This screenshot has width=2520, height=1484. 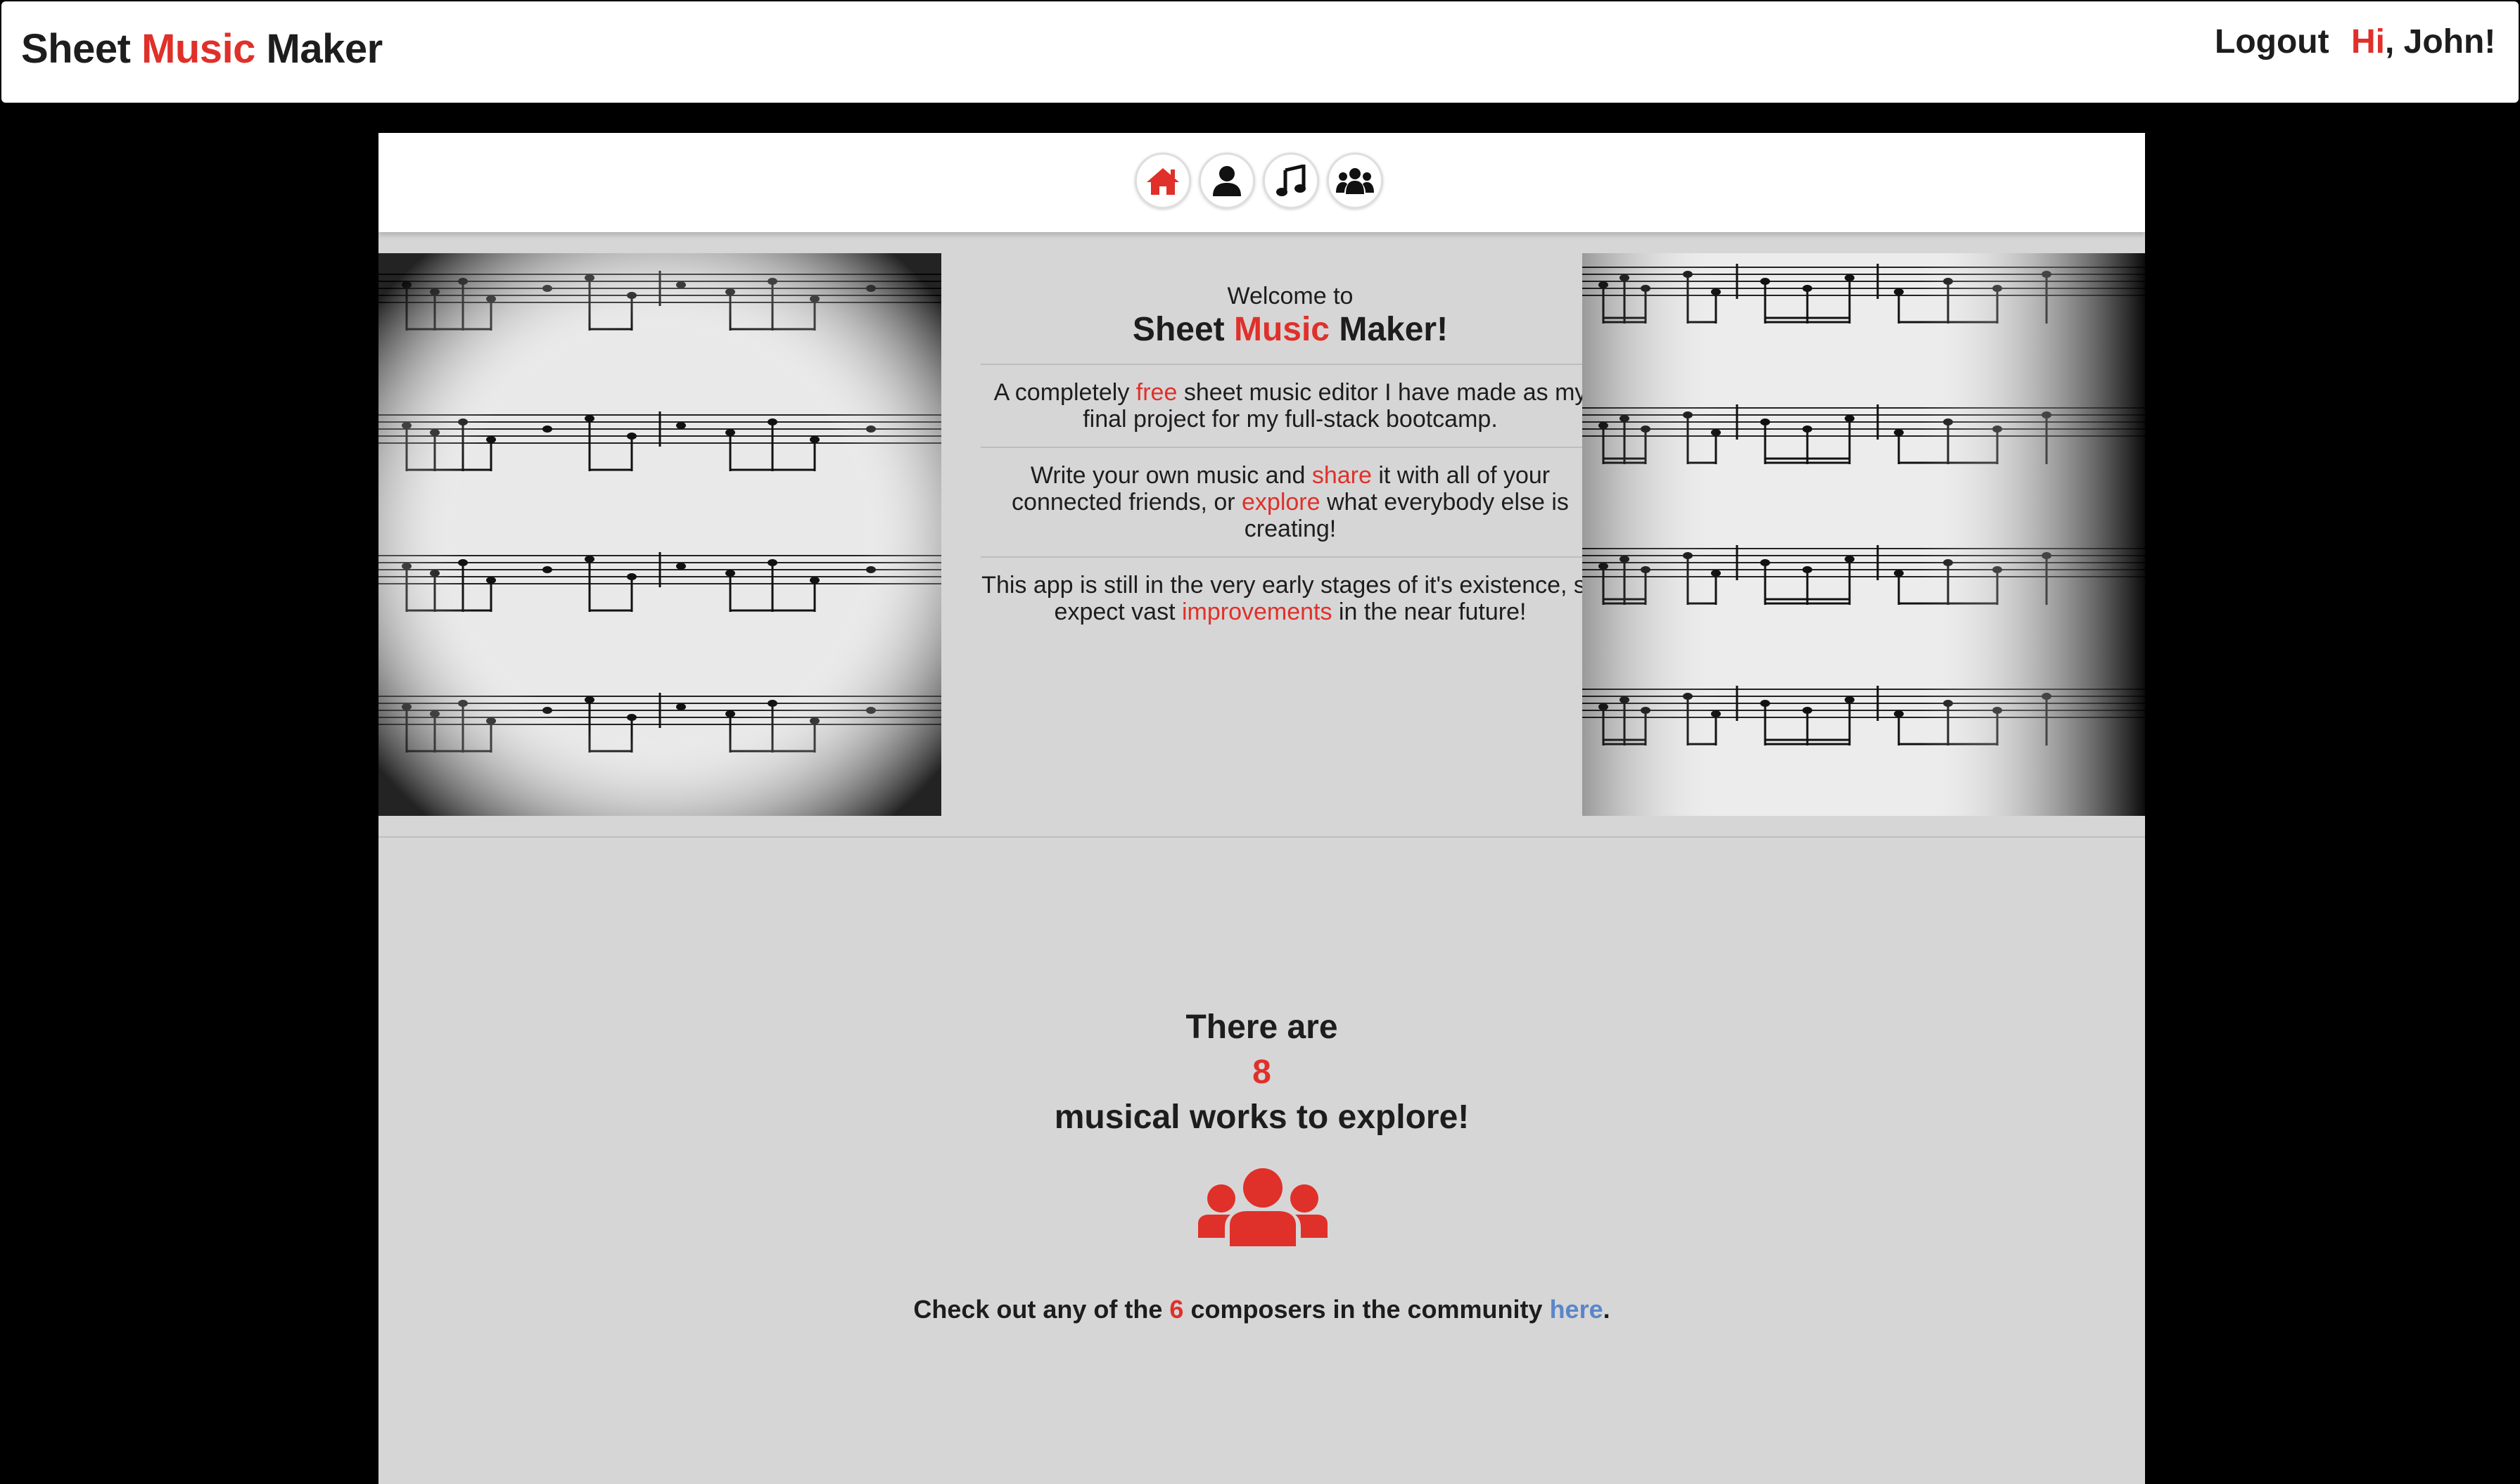 What do you see at coordinates (1260, 52) in the screenshot?
I see `top-navbar: Sheet Music Maker Logout Hi, John!` at bounding box center [1260, 52].